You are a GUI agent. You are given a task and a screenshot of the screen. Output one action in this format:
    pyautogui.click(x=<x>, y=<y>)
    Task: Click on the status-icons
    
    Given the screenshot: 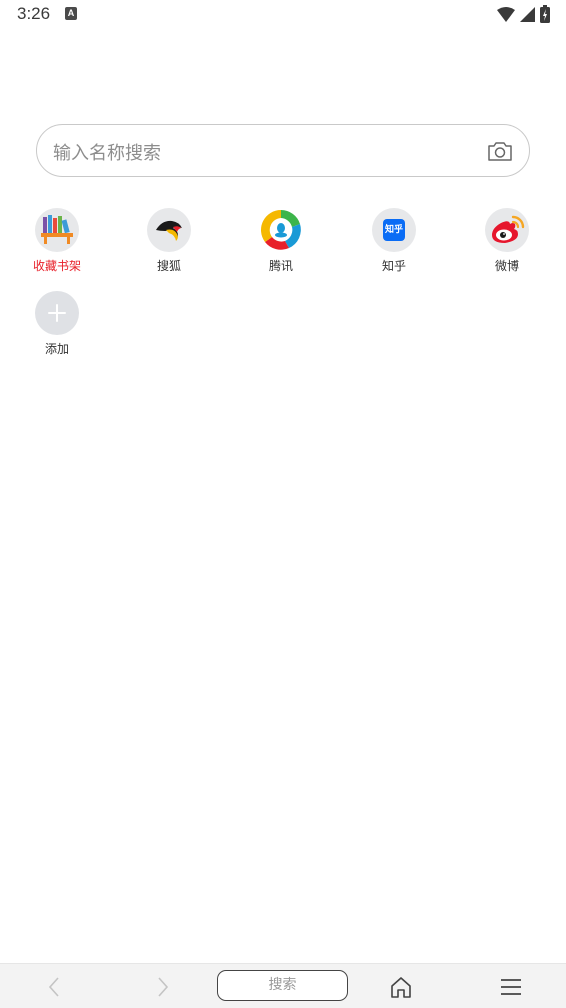 What is the action you would take?
    pyautogui.click(x=523, y=14)
    